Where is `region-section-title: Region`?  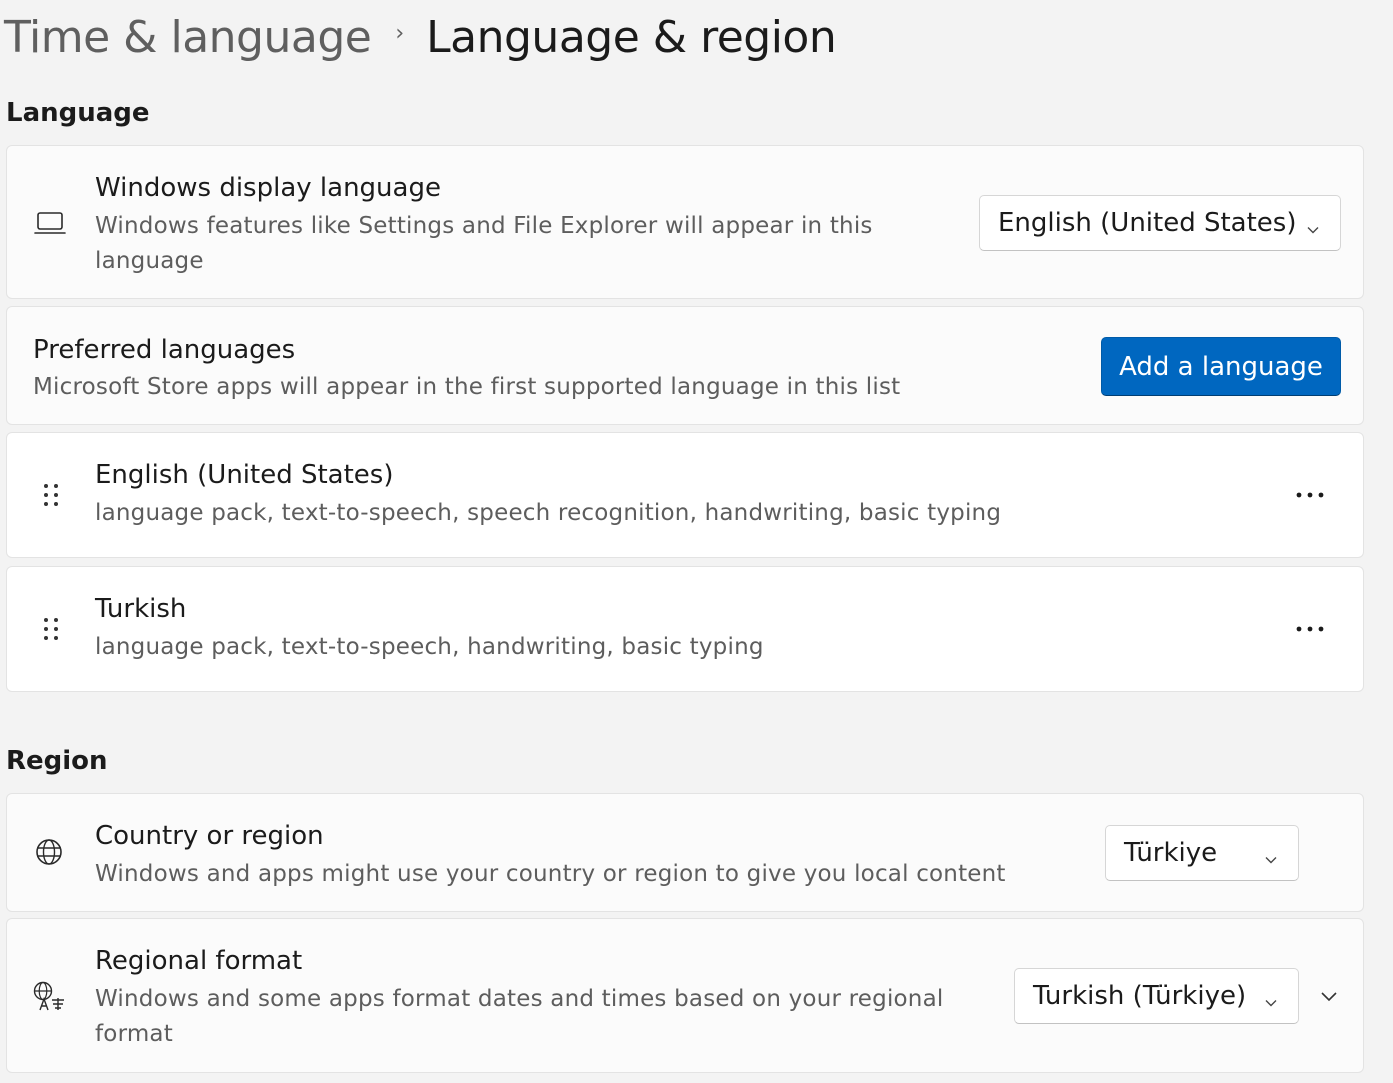 region-section-title: Region is located at coordinates (57, 761).